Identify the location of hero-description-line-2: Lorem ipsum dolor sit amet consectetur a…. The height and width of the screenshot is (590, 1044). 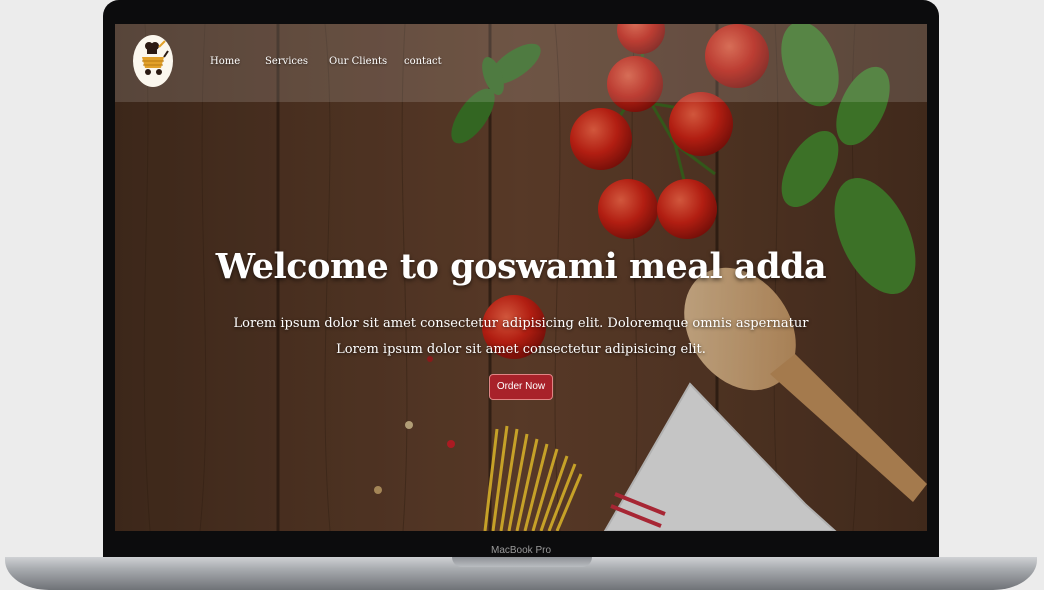
(521, 349).